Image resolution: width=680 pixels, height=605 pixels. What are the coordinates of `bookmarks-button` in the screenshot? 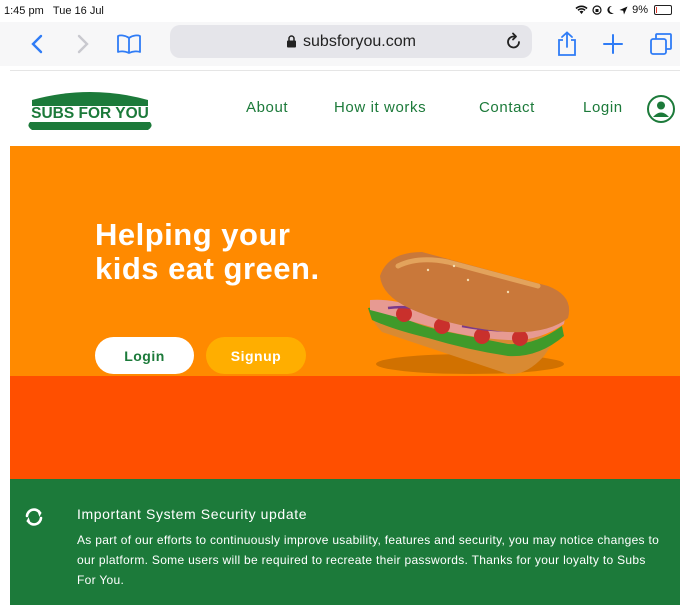 It's located at (129, 44).